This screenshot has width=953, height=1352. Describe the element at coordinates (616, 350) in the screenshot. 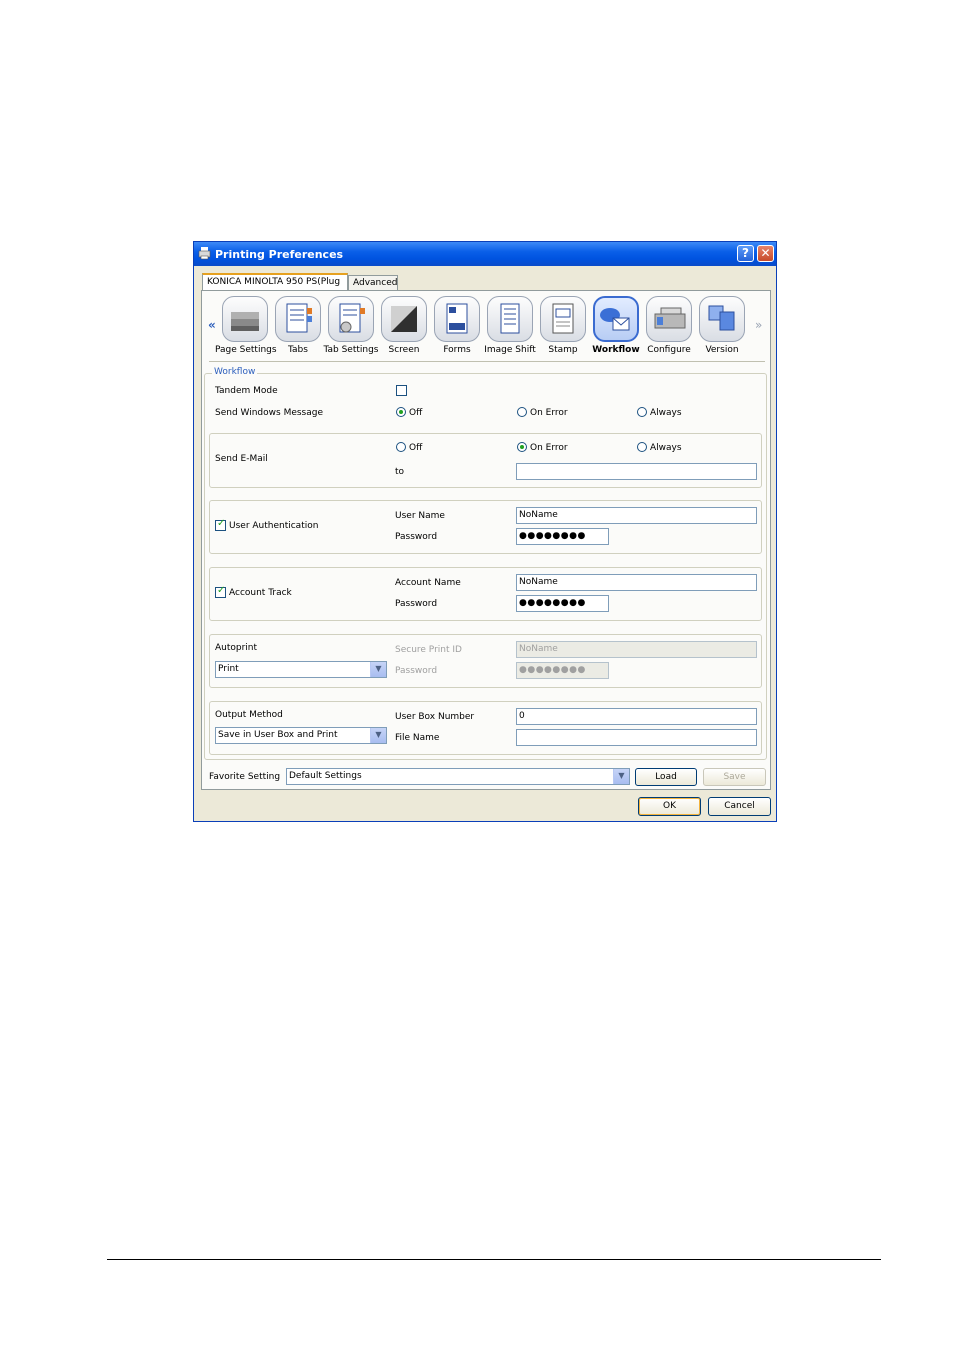

I see `workflow-label: Workflow` at that location.